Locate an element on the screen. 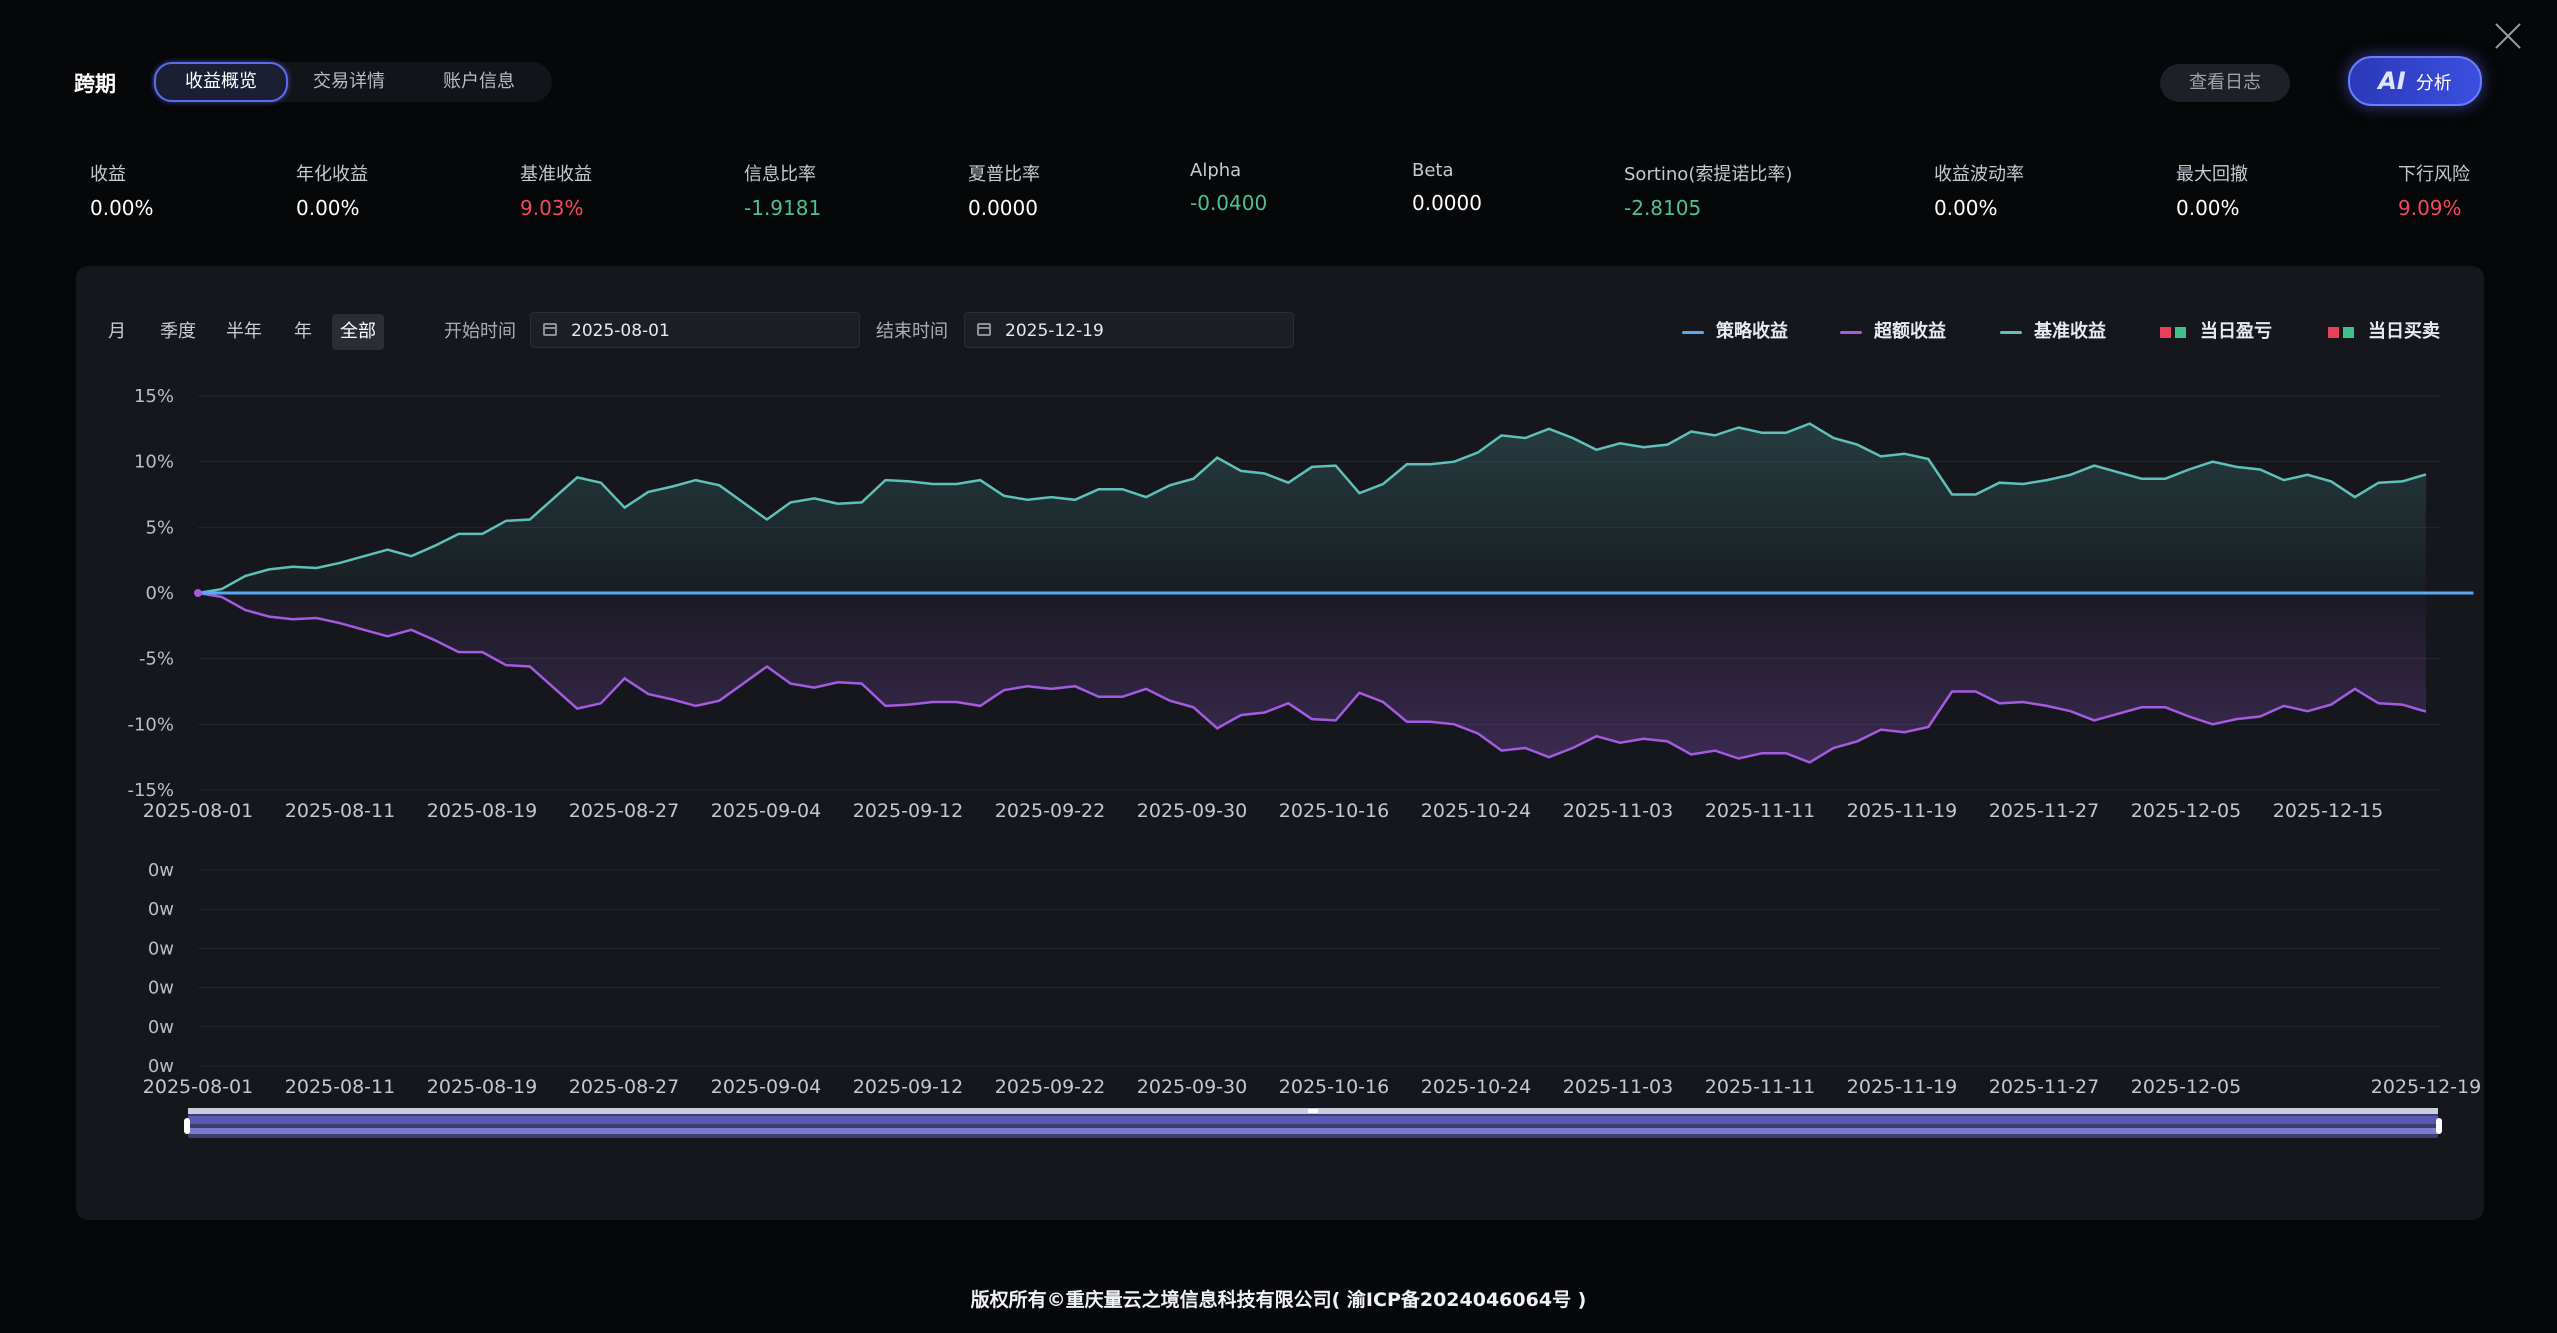 This screenshot has width=2557, height=1333. metric-3: 信息比率 -1.9181 is located at coordinates (782, 190).